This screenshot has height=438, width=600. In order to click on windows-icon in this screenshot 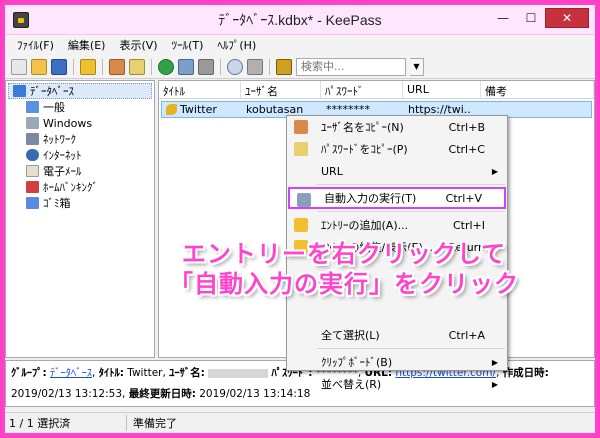, I will do `click(32, 123)`.